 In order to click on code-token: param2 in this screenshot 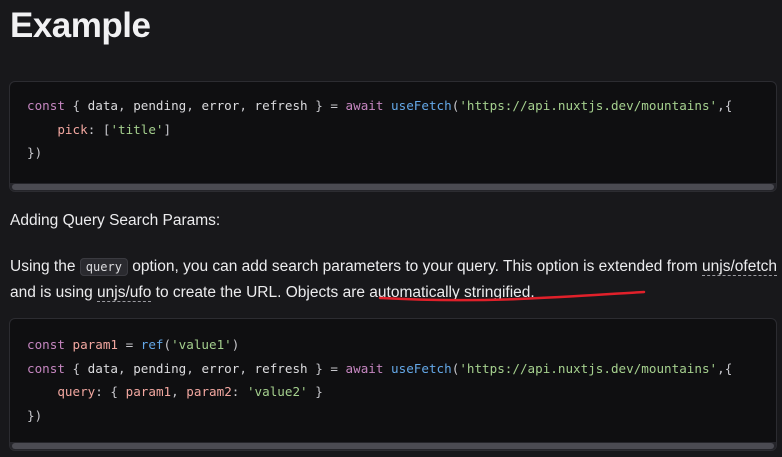, I will do `click(209, 391)`.